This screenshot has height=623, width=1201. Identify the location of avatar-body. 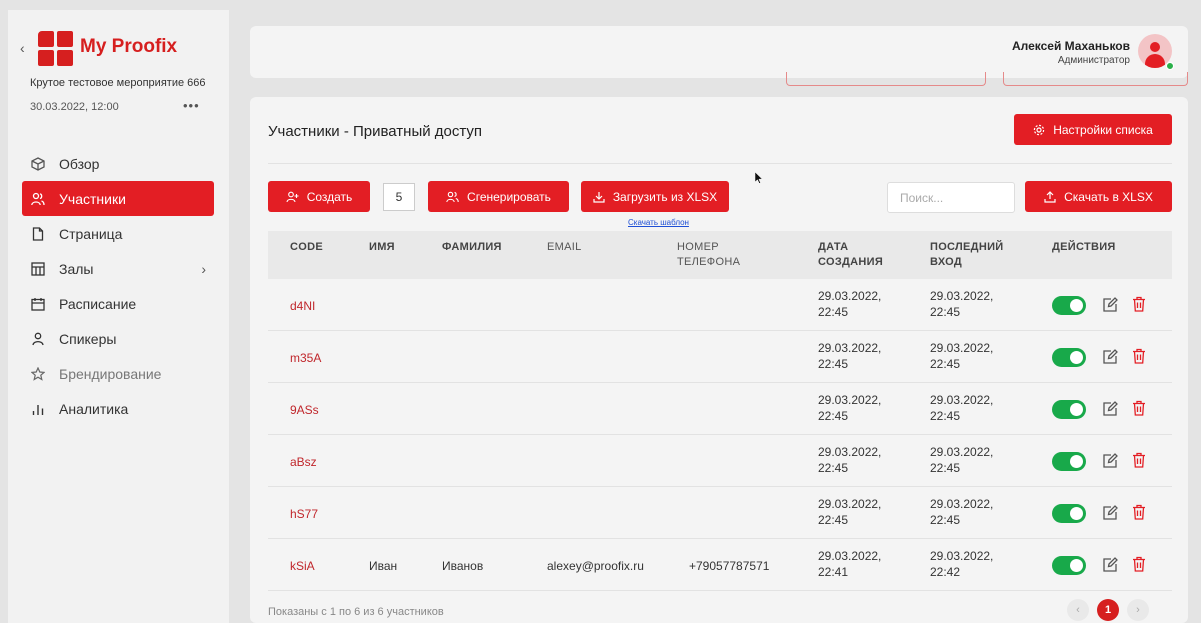
(1155, 61).